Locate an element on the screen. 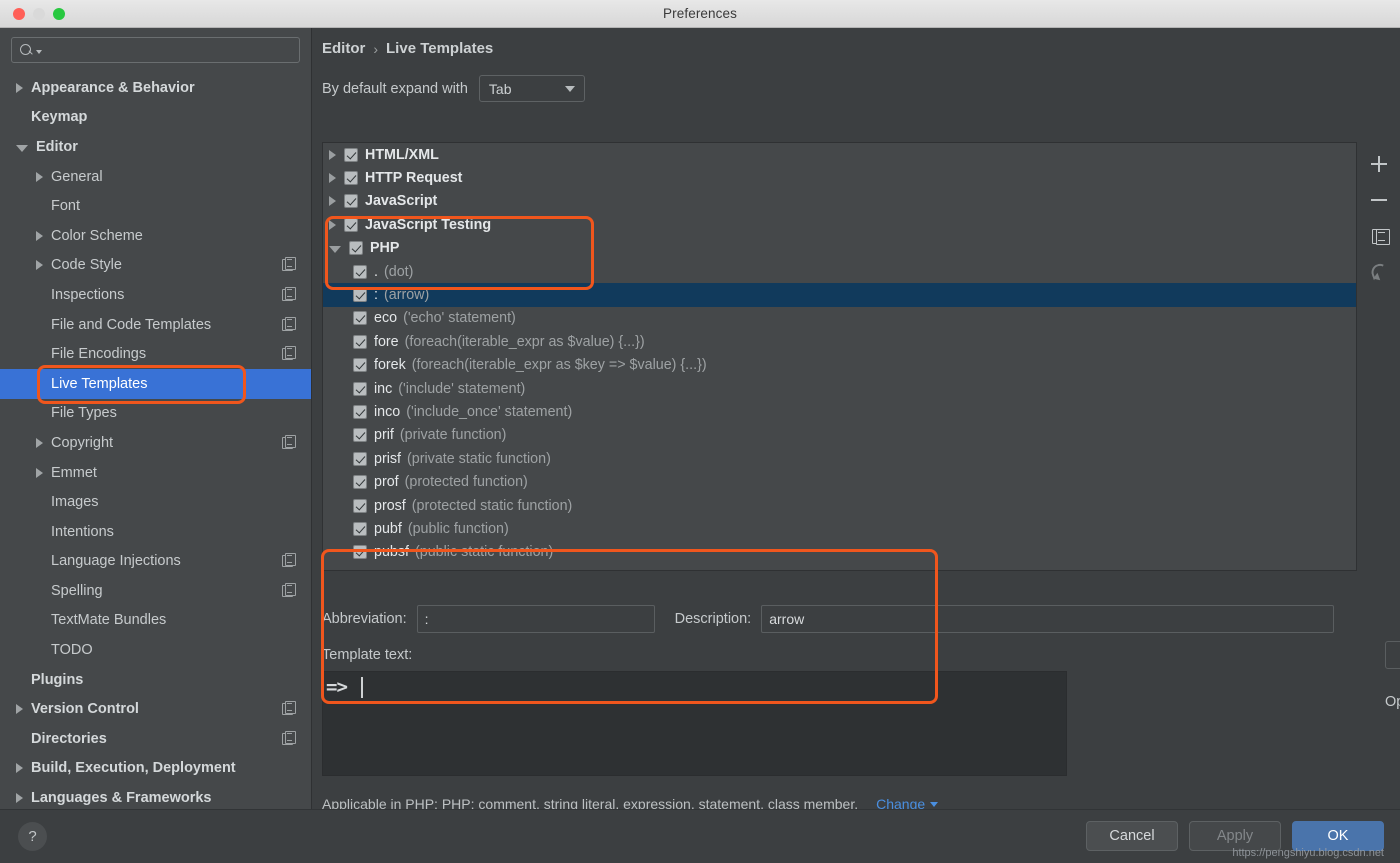 The height and width of the screenshot is (863, 1400). template-row: prif (private function) is located at coordinates (839, 435).